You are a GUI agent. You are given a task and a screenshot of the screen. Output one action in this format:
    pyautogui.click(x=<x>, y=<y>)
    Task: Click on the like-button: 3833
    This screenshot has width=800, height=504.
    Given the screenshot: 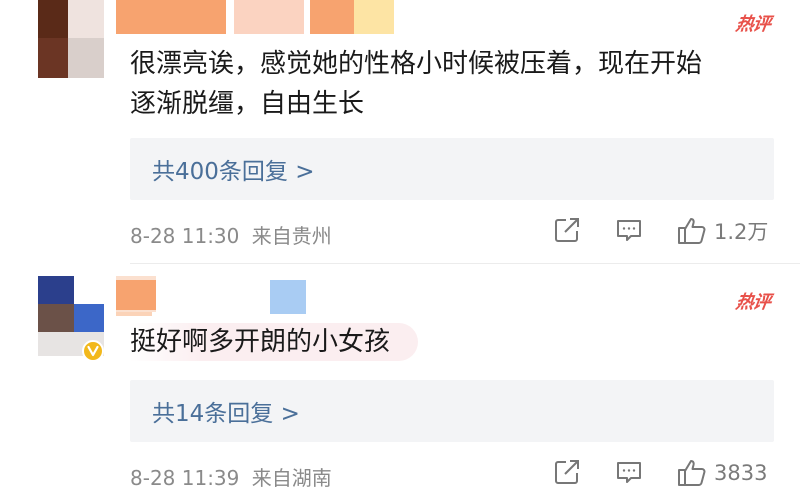 What is the action you would take?
    pyautogui.click(x=721, y=473)
    